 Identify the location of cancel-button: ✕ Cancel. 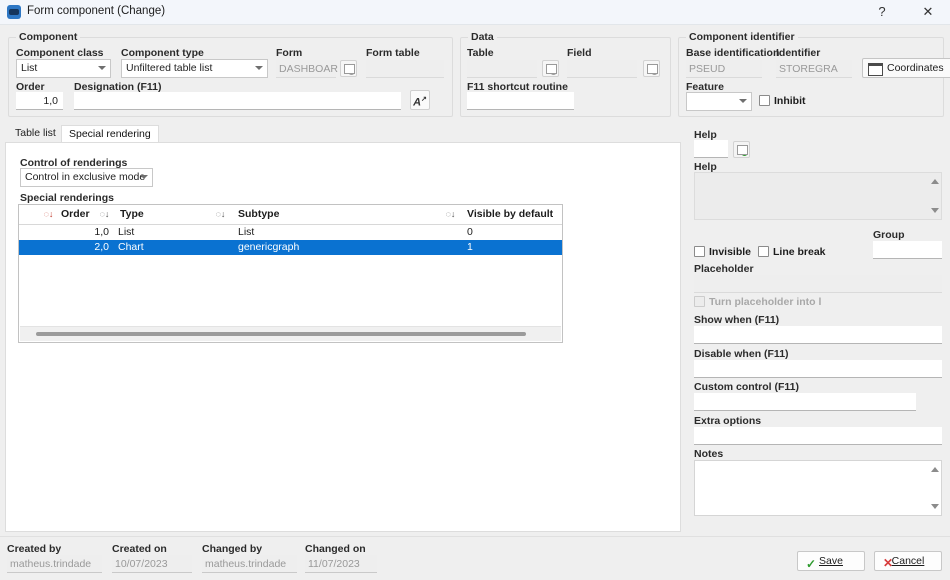
(908, 561).